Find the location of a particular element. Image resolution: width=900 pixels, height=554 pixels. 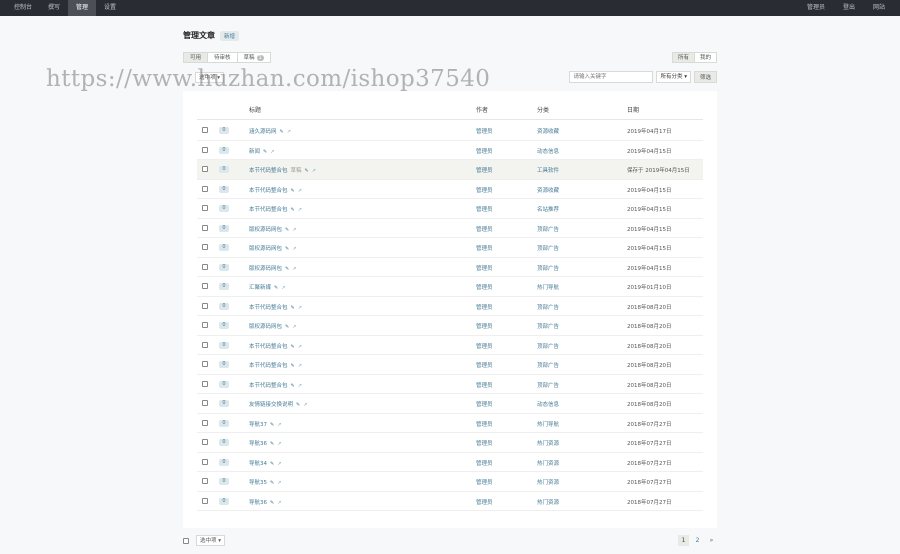

new-post-button: 新增 is located at coordinates (230, 35).